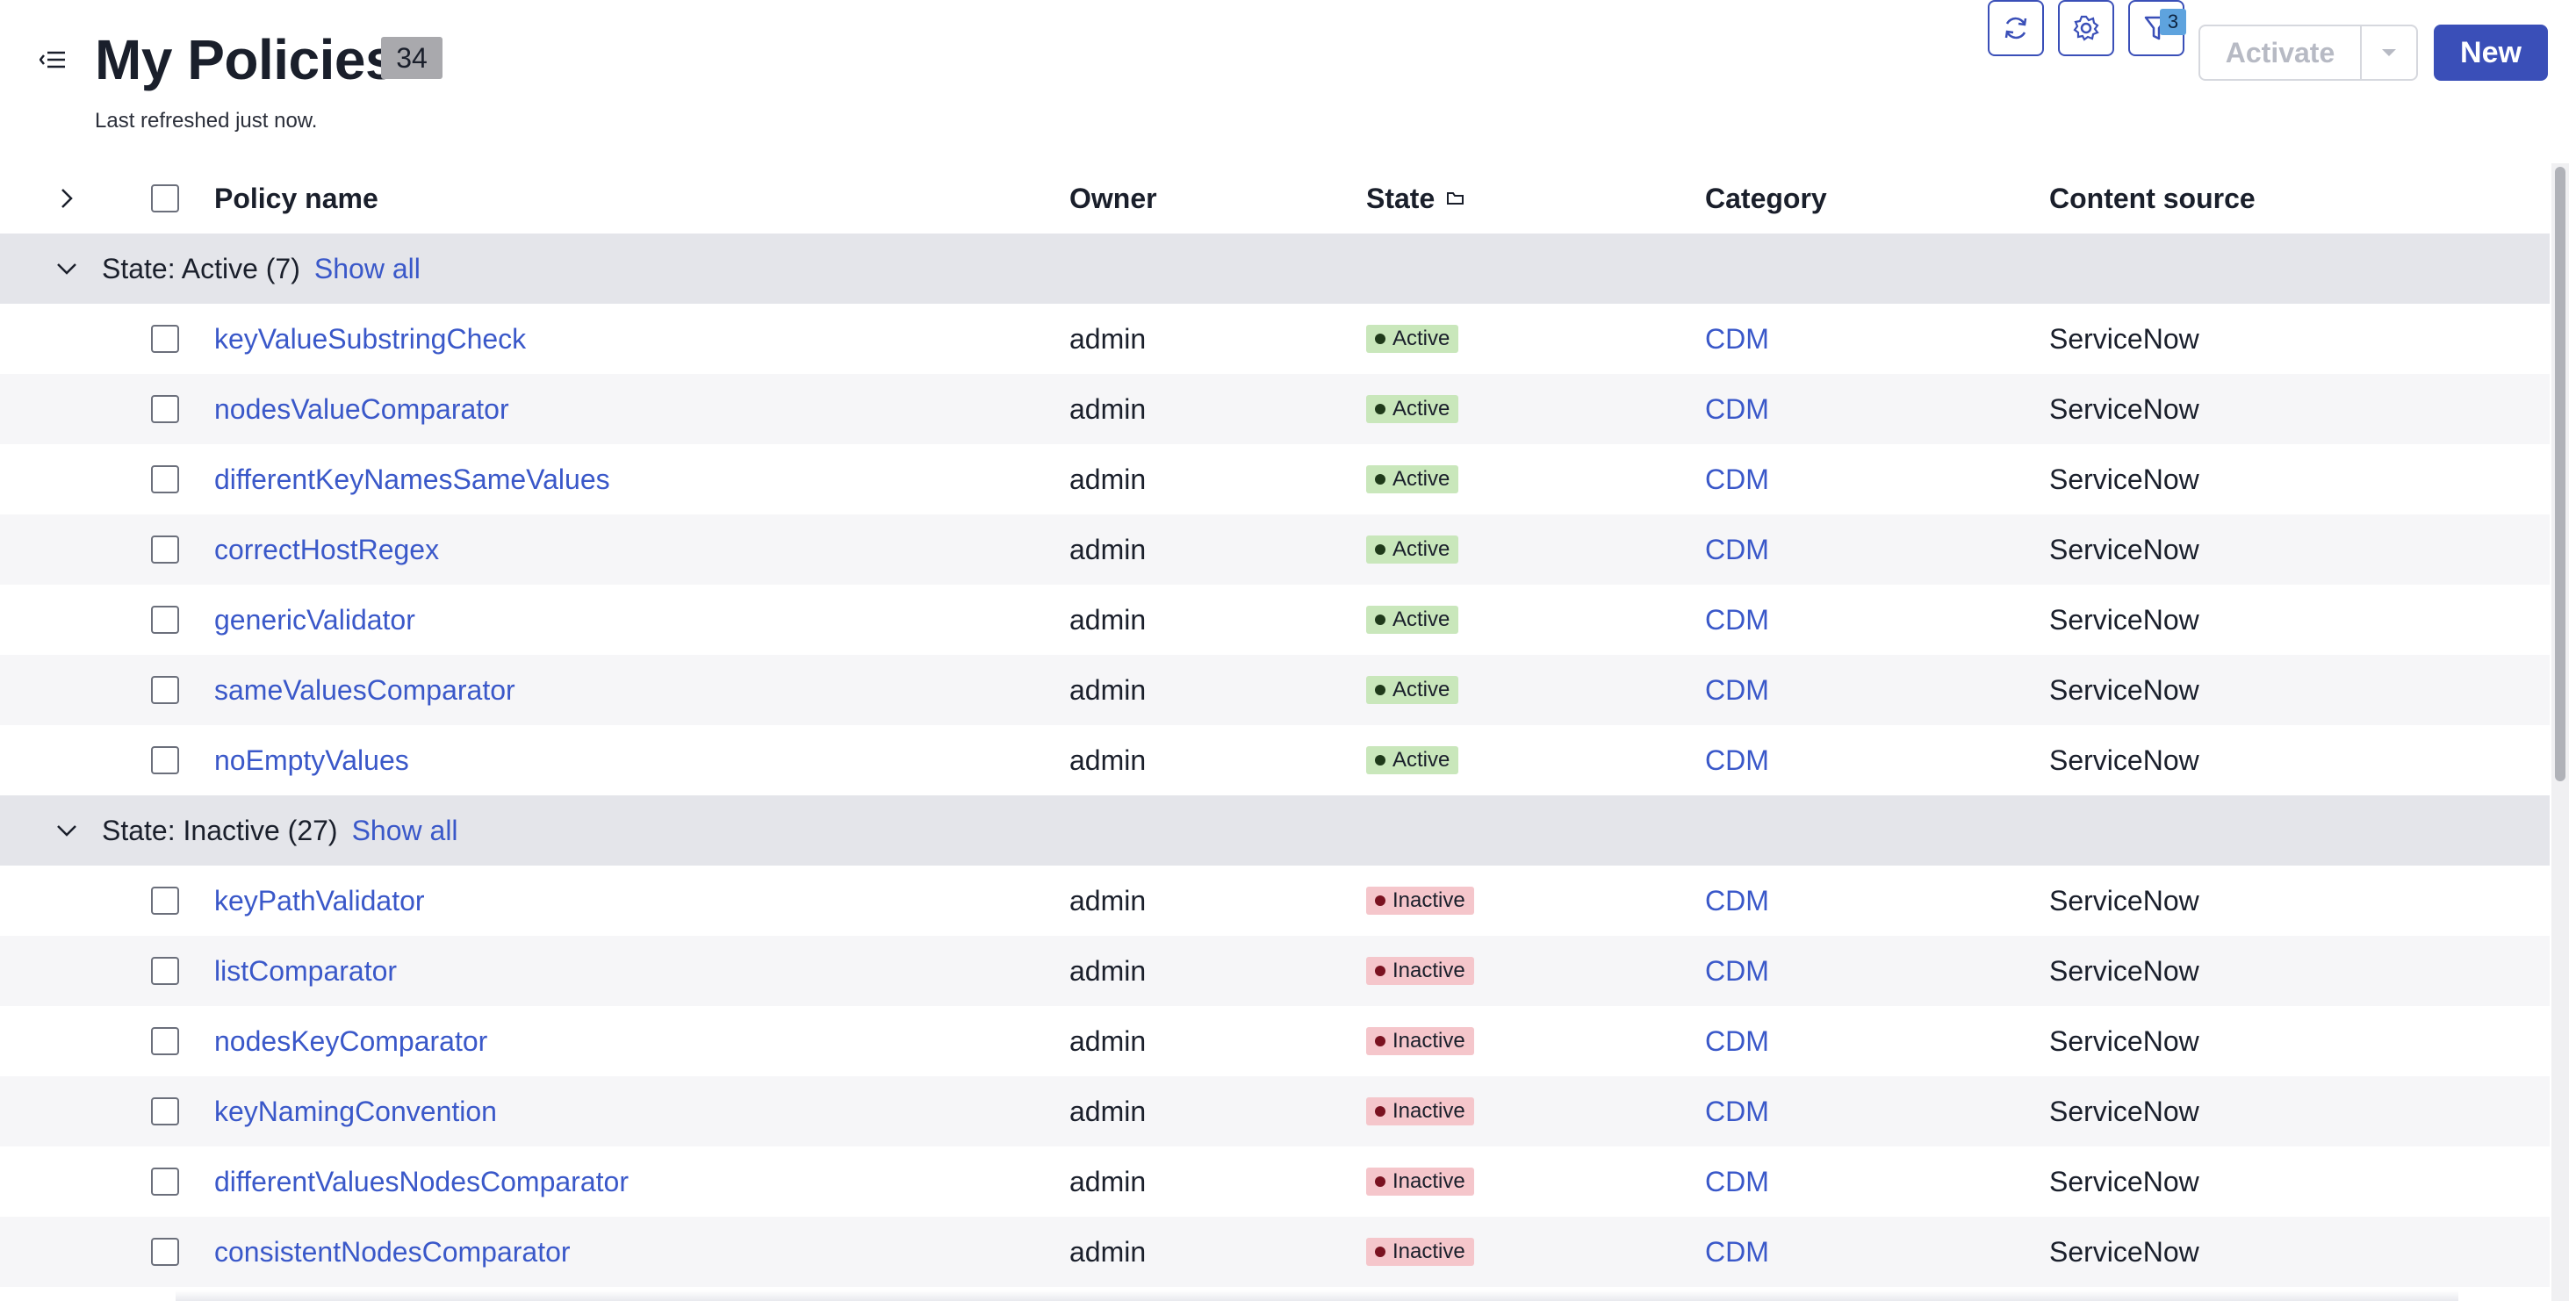 This screenshot has height=1301, width=2576. I want to click on policy-name-link: differentValuesNodesComparator, so click(421, 1181).